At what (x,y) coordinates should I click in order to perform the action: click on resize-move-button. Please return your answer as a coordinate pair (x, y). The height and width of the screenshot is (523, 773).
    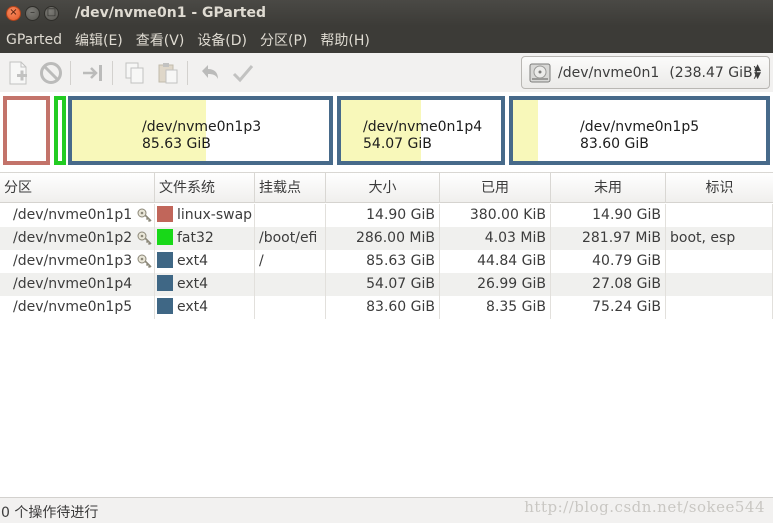
    Looking at the image, I should click on (93, 73).